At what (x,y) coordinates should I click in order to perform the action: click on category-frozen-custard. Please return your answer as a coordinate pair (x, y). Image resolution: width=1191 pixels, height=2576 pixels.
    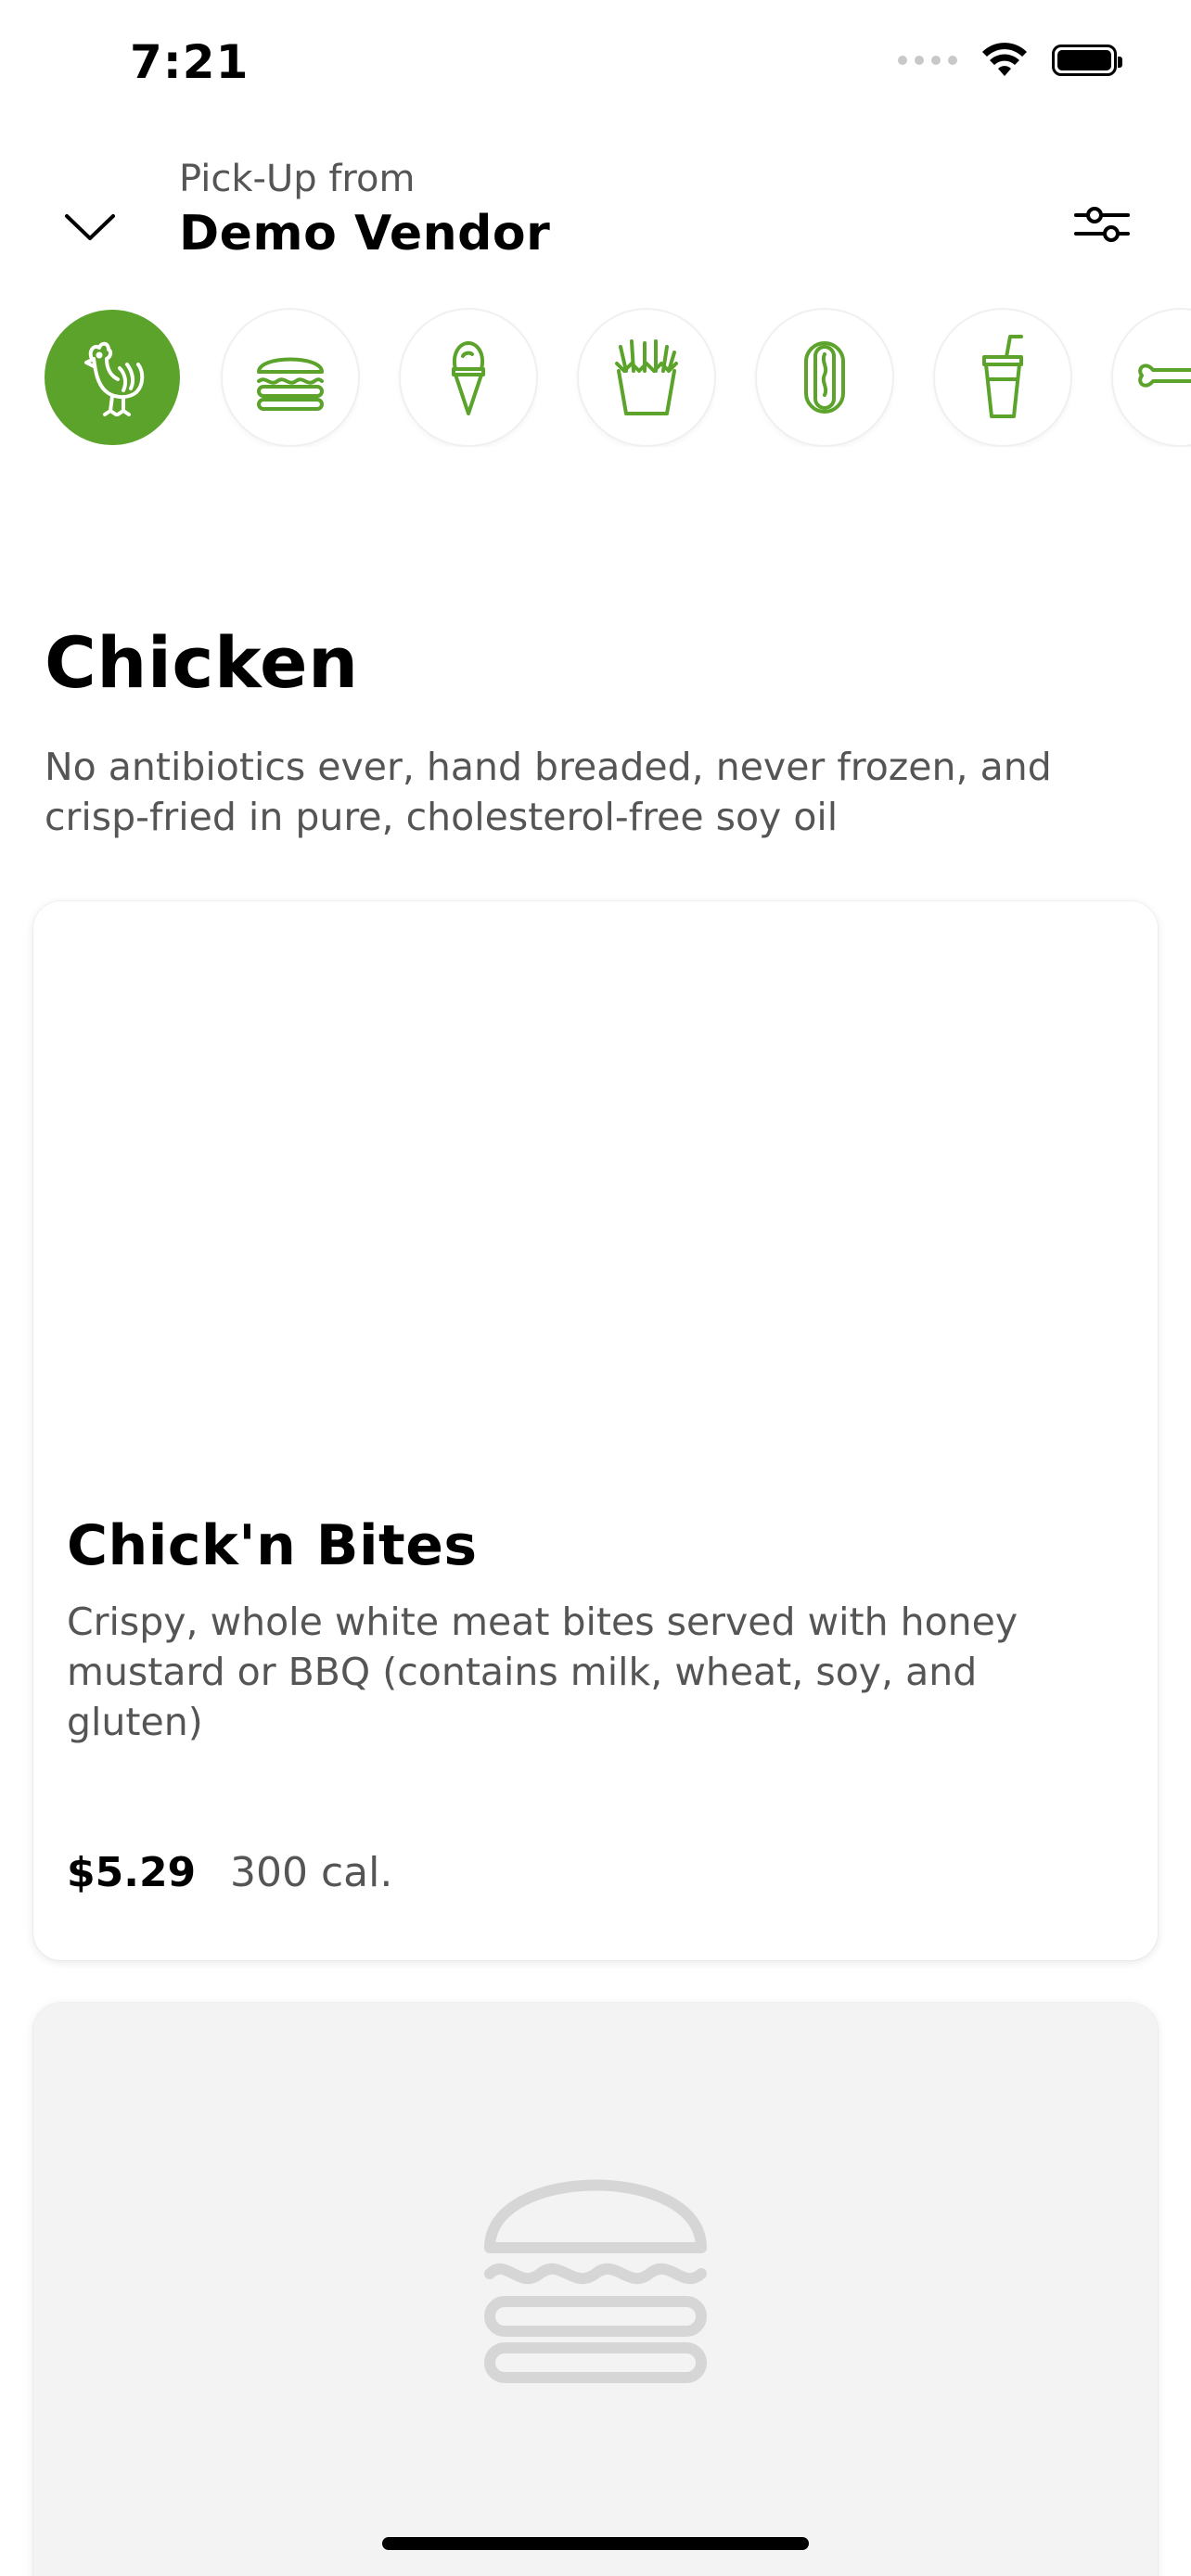
    Looking at the image, I should click on (468, 378).